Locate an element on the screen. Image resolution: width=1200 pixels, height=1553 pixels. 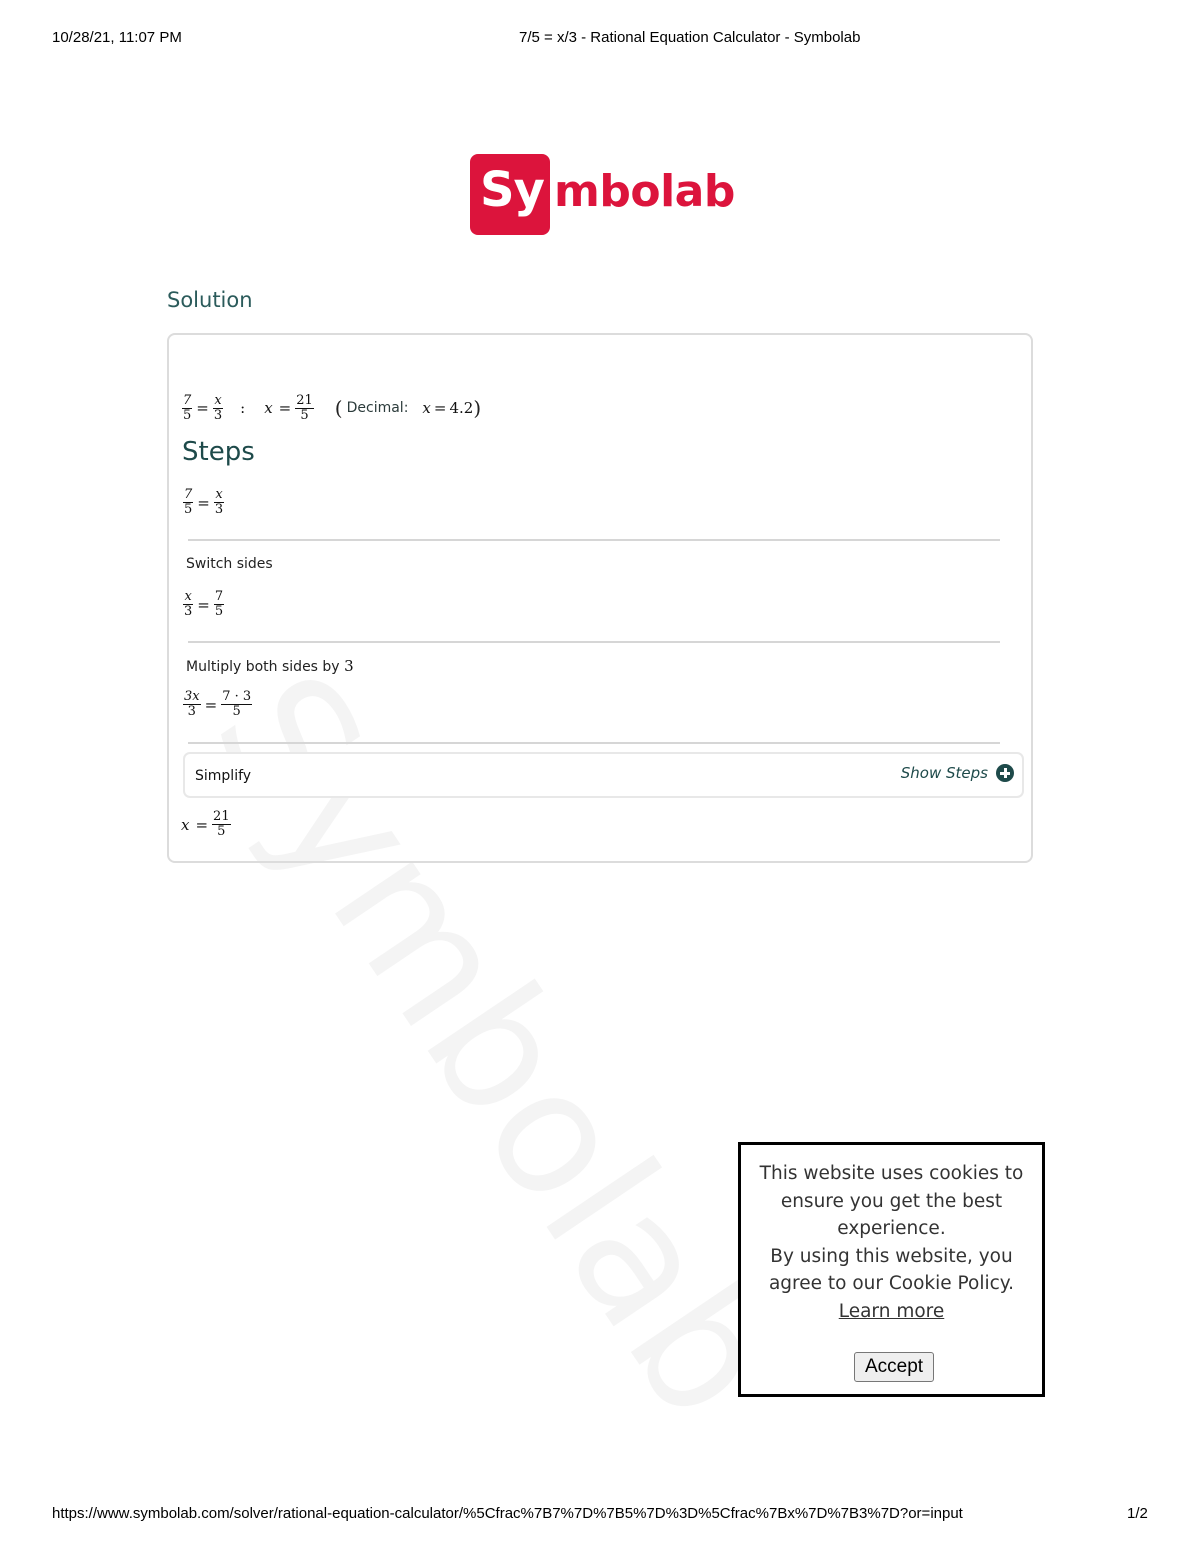
logo-badge: Sy is located at coordinates (510, 194).